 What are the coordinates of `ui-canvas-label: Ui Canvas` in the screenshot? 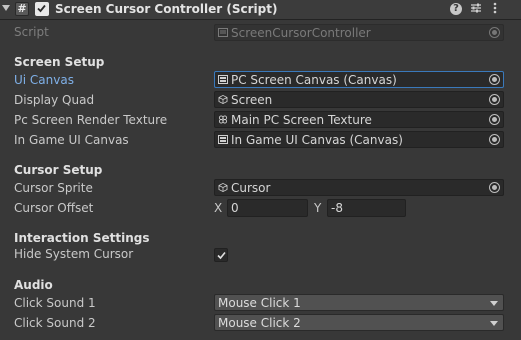 It's located at (44, 80).